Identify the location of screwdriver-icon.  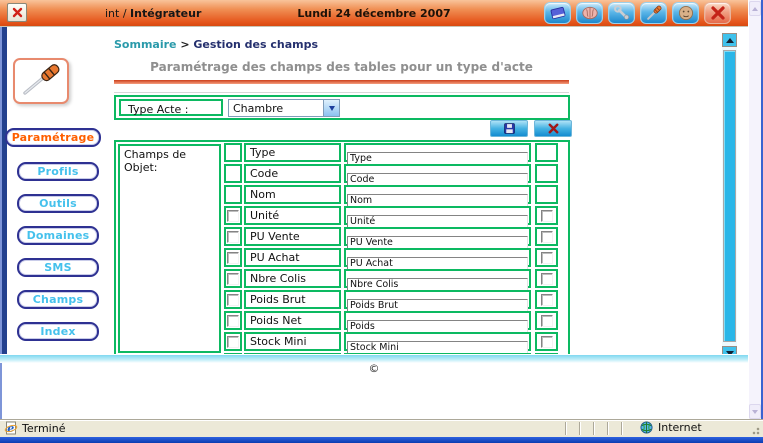
(653, 13).